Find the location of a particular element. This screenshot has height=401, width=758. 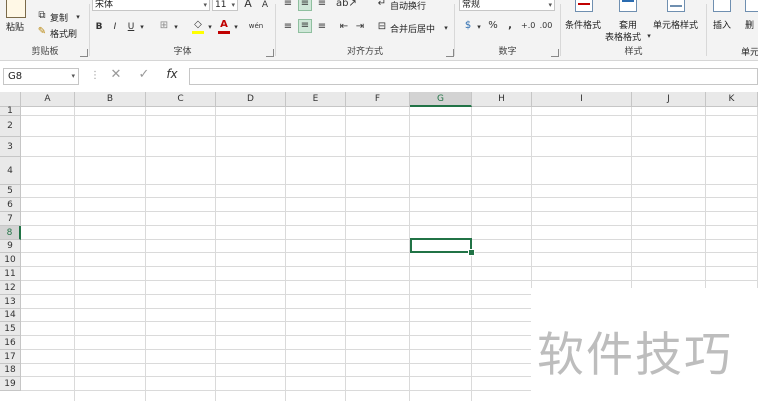

row-header-2: 2 is located at coordinates (10, 126).